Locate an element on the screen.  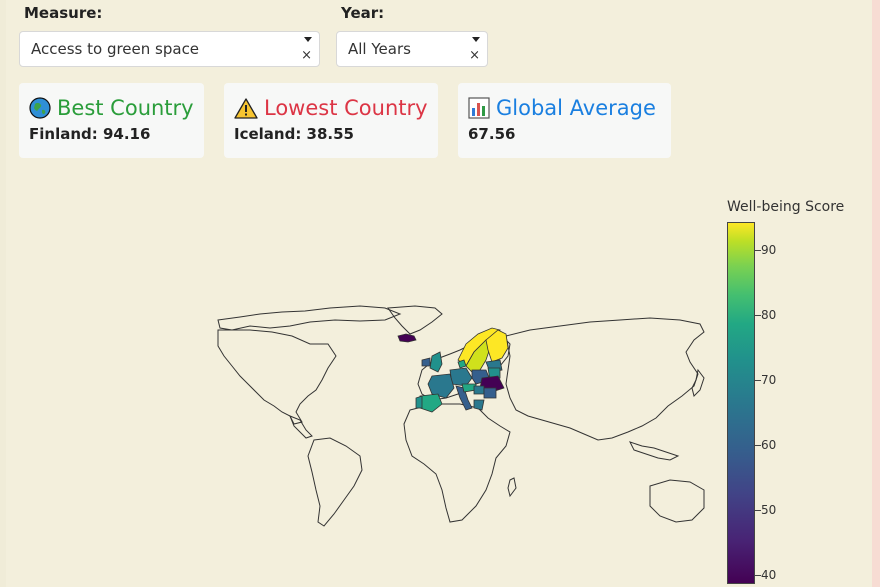
colorbar-tick-label: 60 is located at coordinates (769, 445).